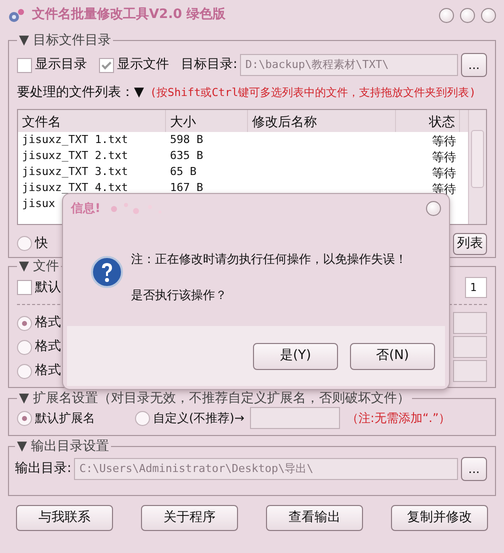 The image size is (504, 553). I want to click on list-label: 要处理的文件列表：▼, so click(80, 93).